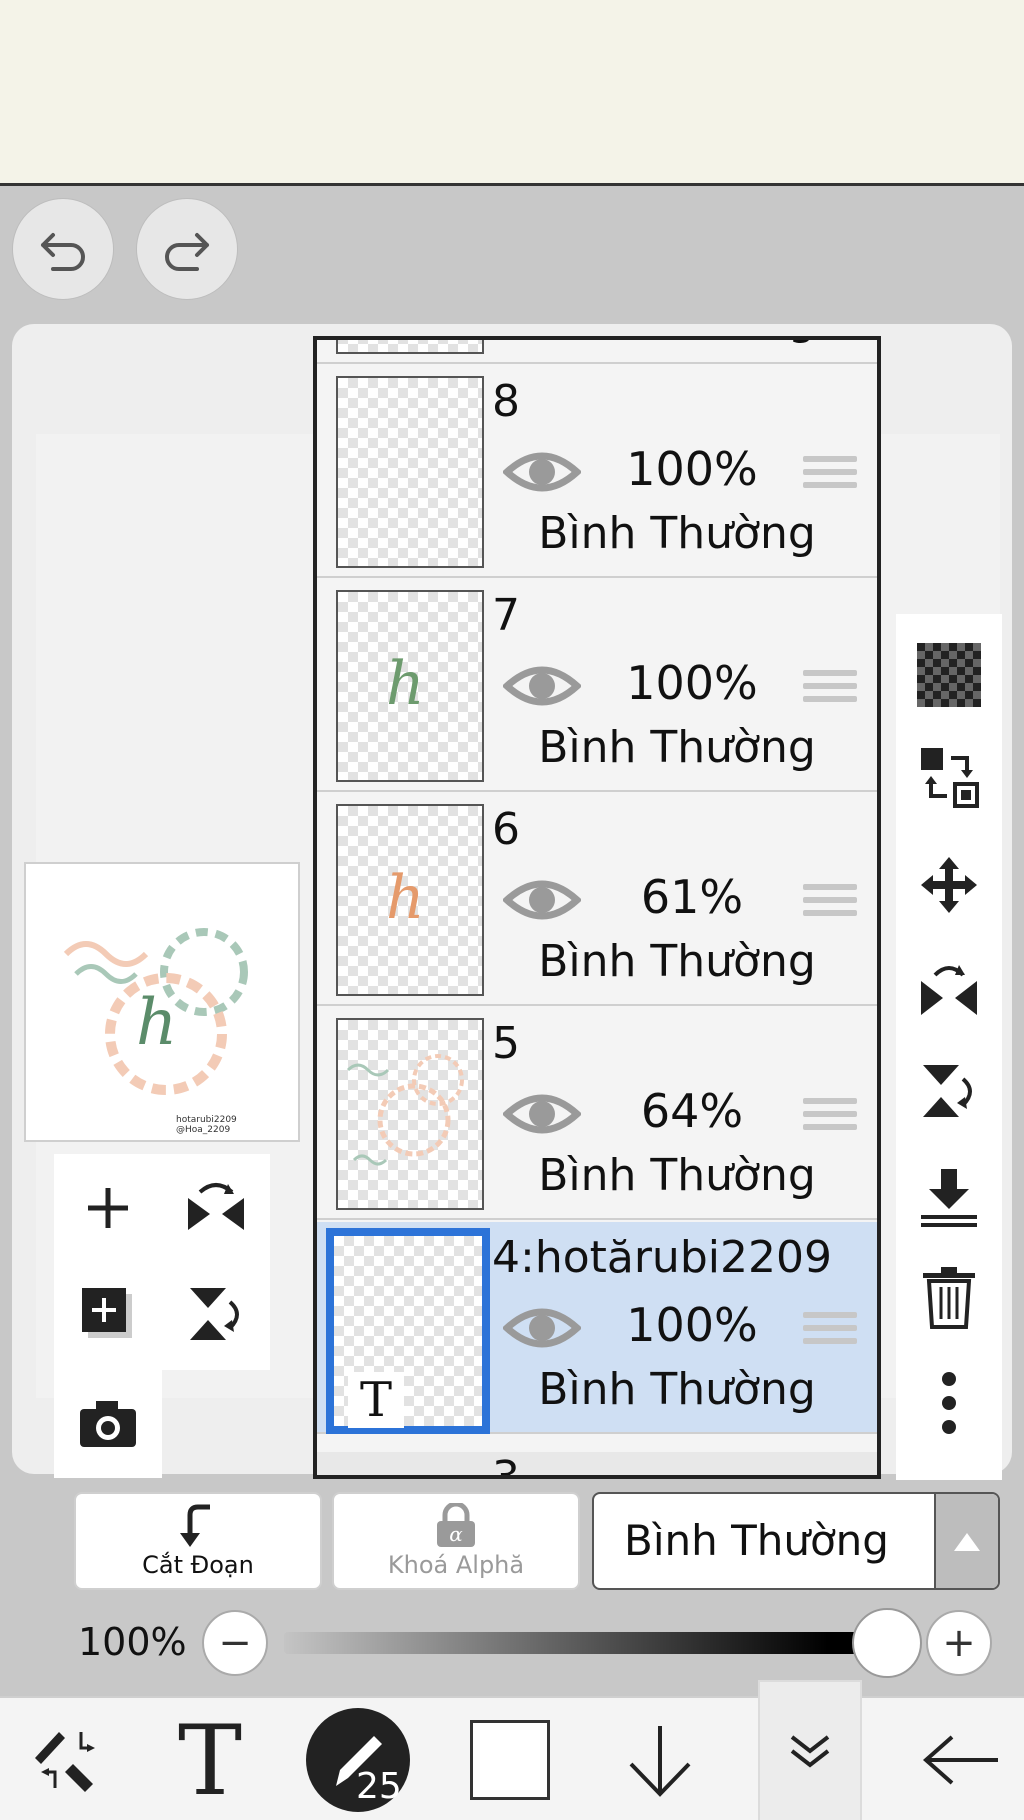  Describe the element at coordinates (949, 1403) in the screenshot. I see `more-options-button` at that location.